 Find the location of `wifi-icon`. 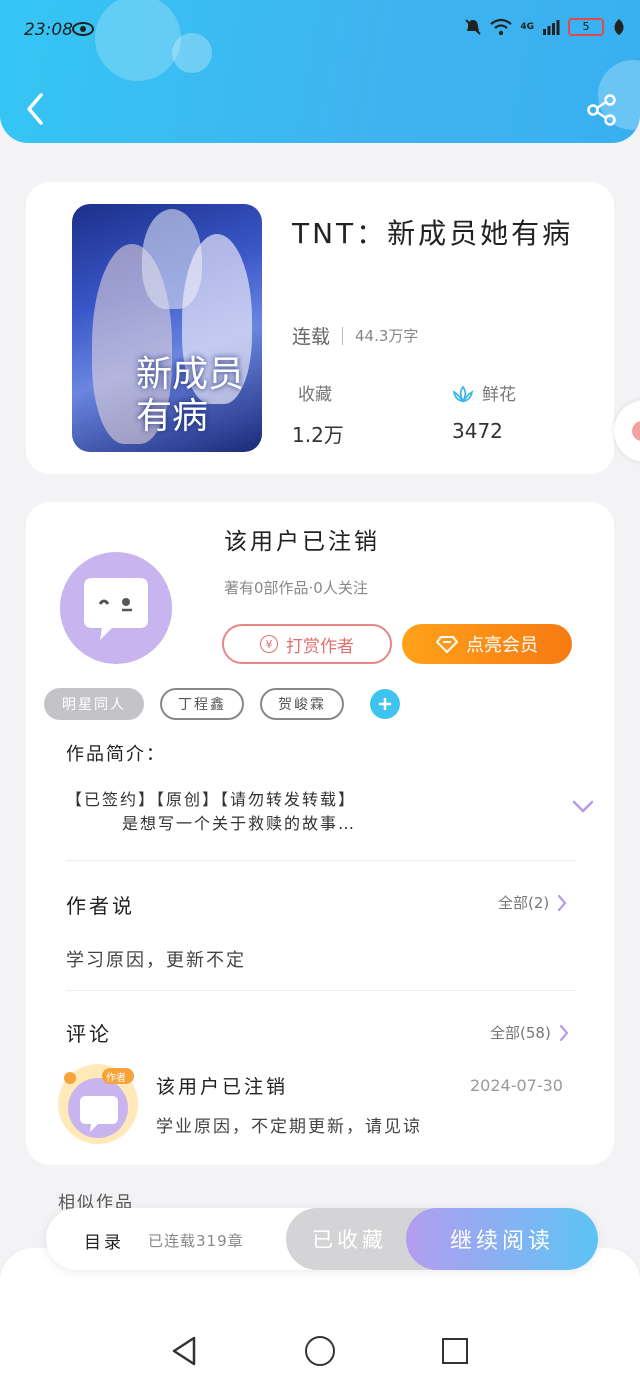

wifi-icon is located at coordinates (501, 27).